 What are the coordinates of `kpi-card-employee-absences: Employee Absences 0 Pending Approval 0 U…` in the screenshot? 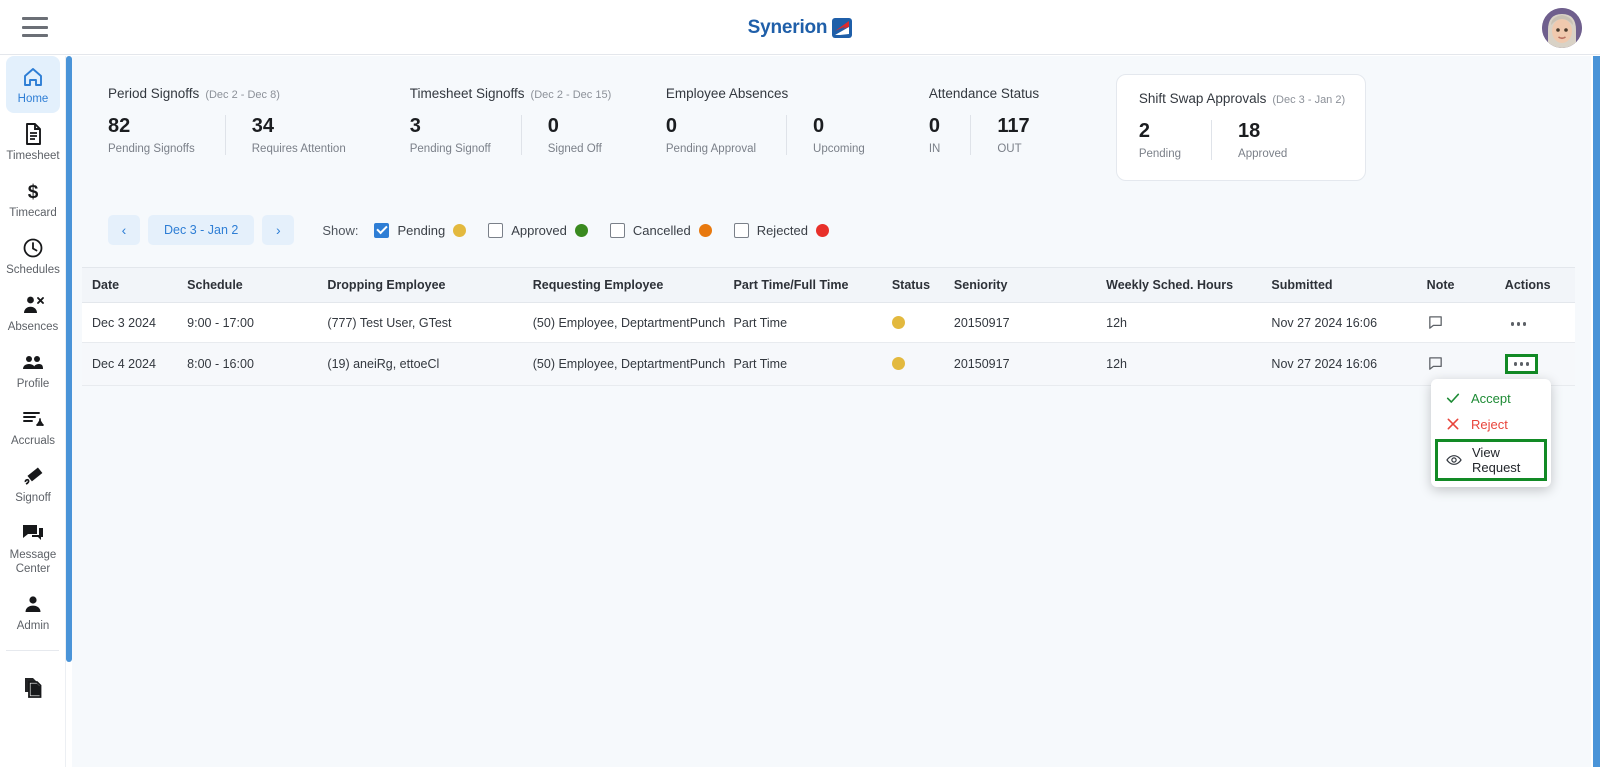 It's located at (779, 121).